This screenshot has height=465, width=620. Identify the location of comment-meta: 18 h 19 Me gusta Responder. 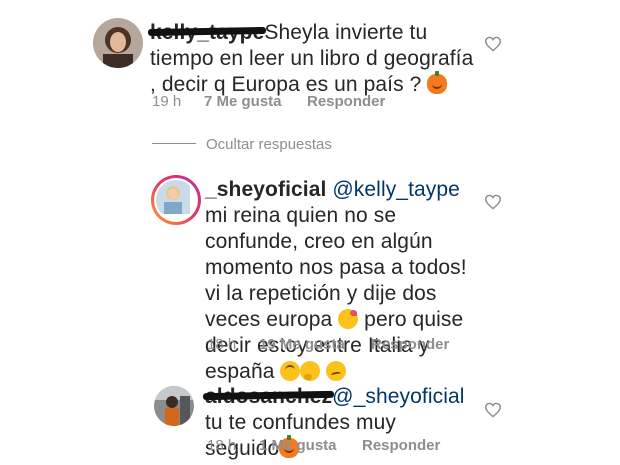
(328, 344).